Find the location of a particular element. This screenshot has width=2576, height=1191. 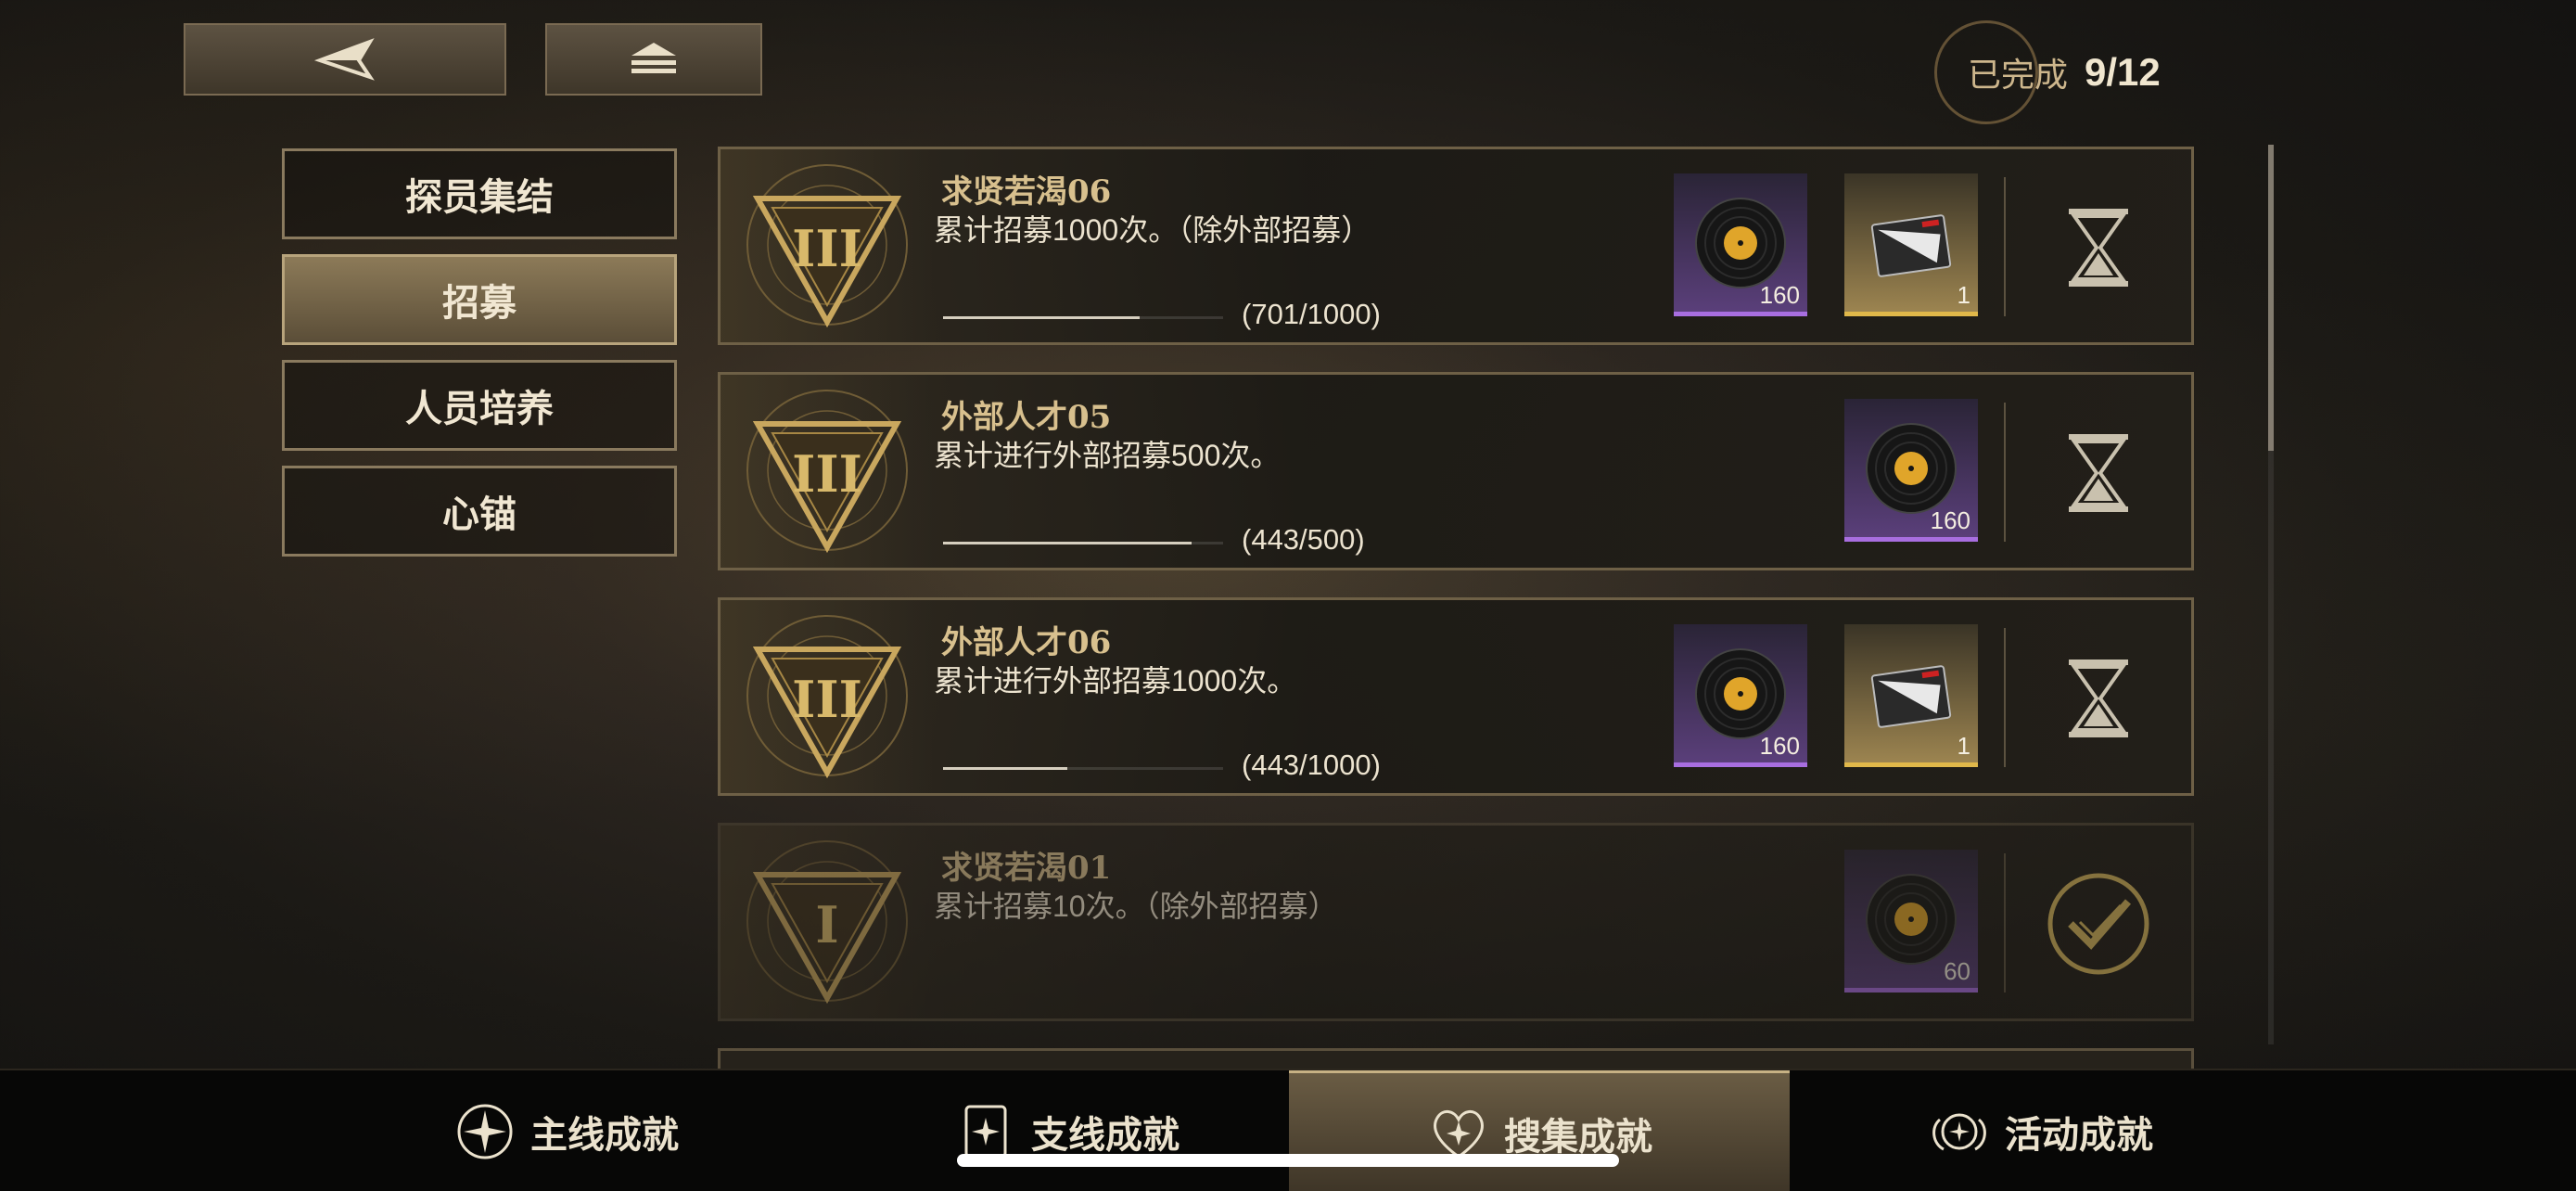

category-label: 人员培养 is located at coordinates (479, 408).